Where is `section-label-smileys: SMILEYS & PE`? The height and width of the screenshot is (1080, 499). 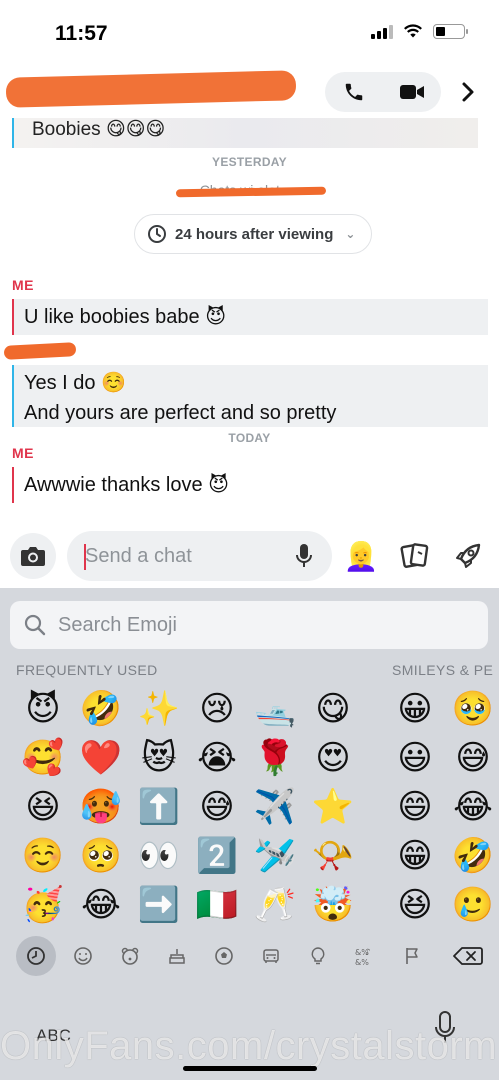
section-label-smileys: SMILEYS & PE is located at coordinates (443, 670).